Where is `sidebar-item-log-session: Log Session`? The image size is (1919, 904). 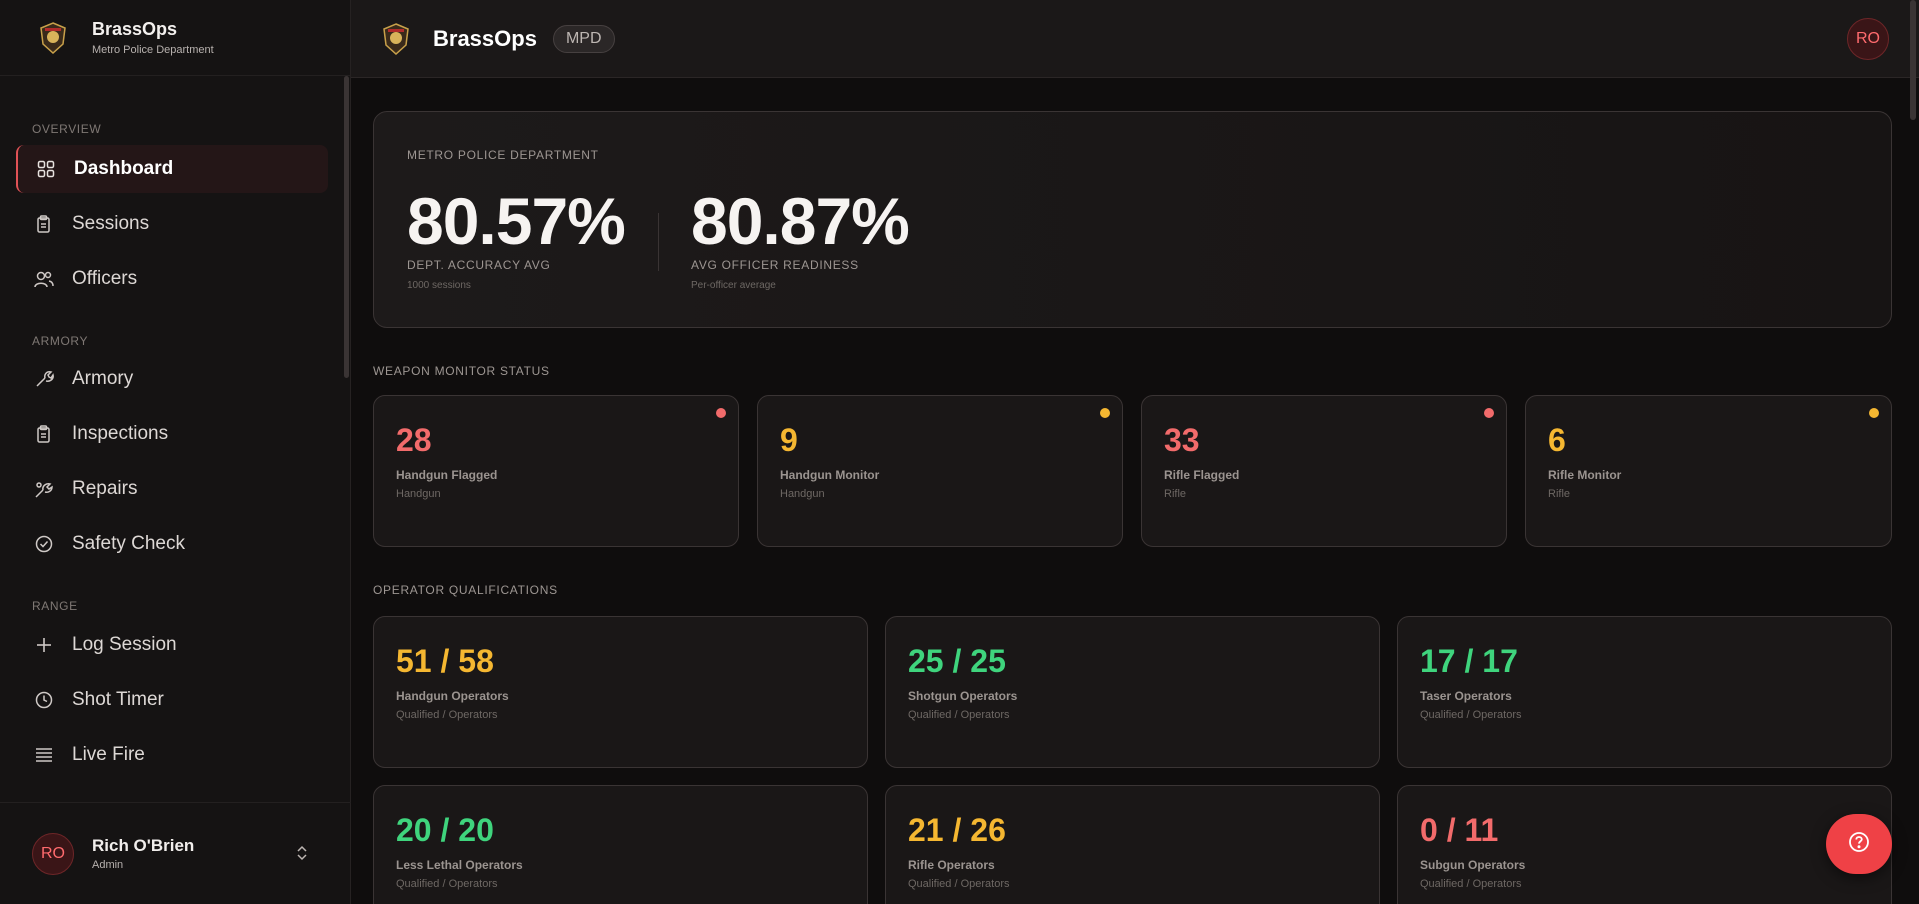 sidebar-item-log-session: Log Session is located at coordinates (172, 645).